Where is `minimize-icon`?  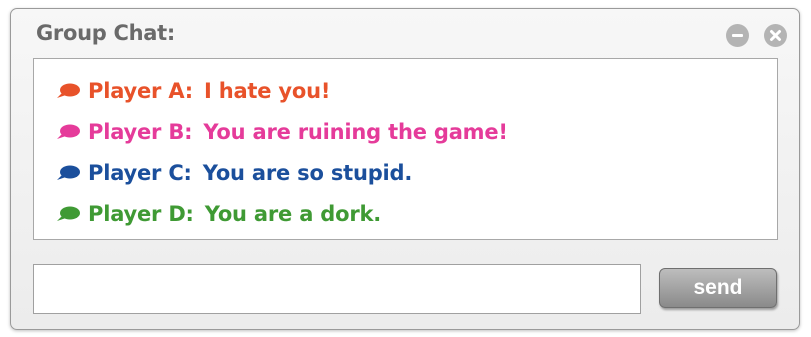 minimize-icon is located at coordinates (737, 35).